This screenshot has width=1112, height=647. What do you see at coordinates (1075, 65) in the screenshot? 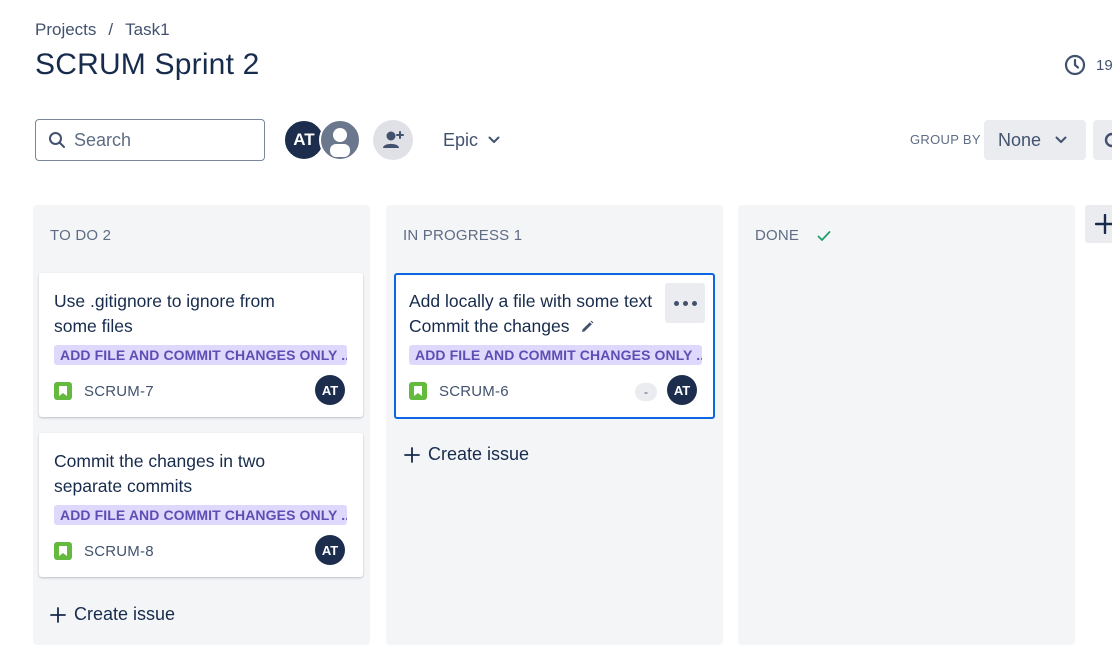
I see `clock-icon` at bounding box center [1075, 65].